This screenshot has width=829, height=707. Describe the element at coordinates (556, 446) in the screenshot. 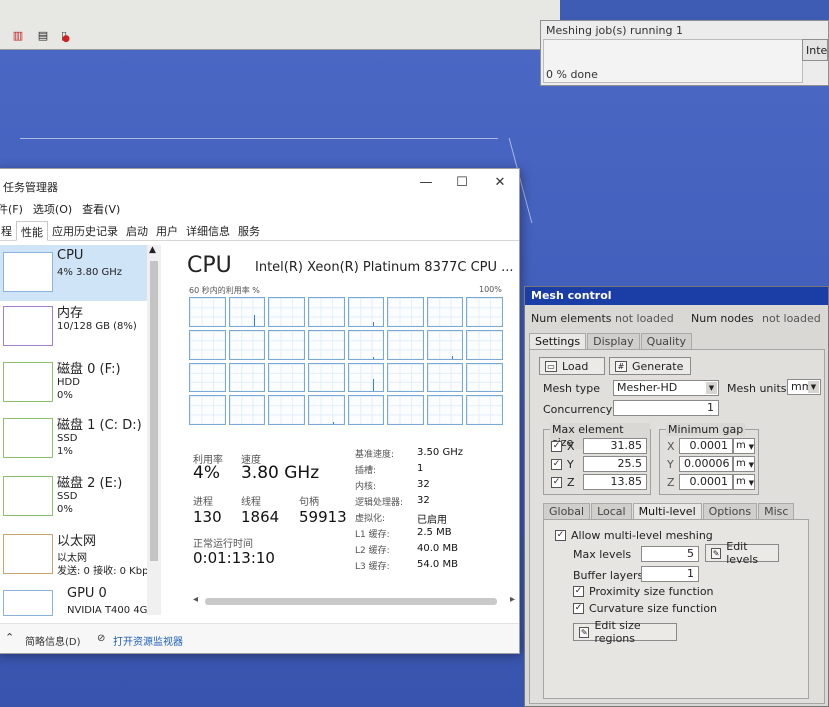

I see `max-x-checkbox: ✓` at that location.